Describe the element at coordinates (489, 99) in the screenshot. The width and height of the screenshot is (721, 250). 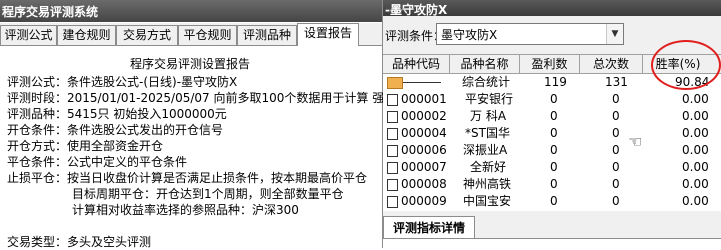
I see `cell-name: 平安银行` at that location.